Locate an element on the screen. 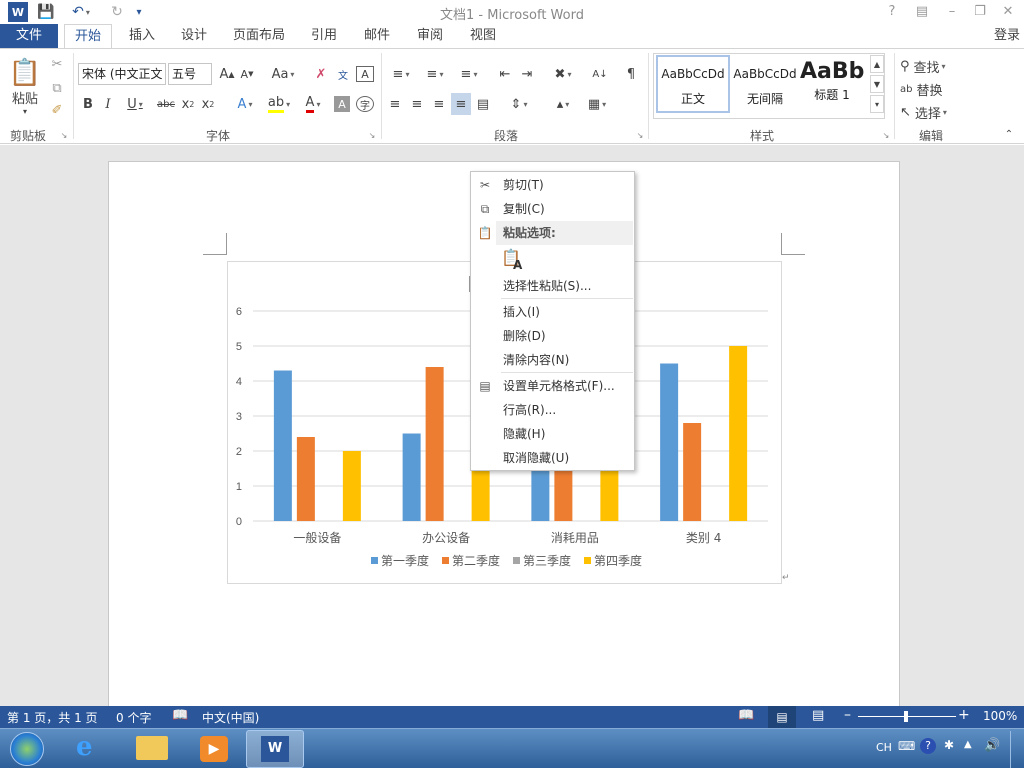 This screenshot has width=1024, height=768. font-name-combo: 宋体 (中文正文 is located at coordinates (122, 74).